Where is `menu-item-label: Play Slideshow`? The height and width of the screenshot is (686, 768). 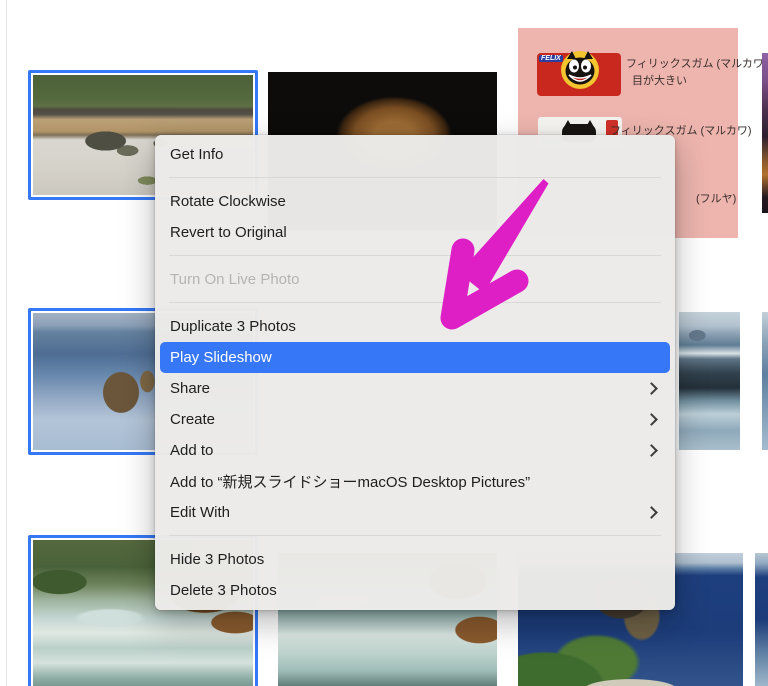 menu-item-label: Play Slideshow is located at coordinates (221, 357).